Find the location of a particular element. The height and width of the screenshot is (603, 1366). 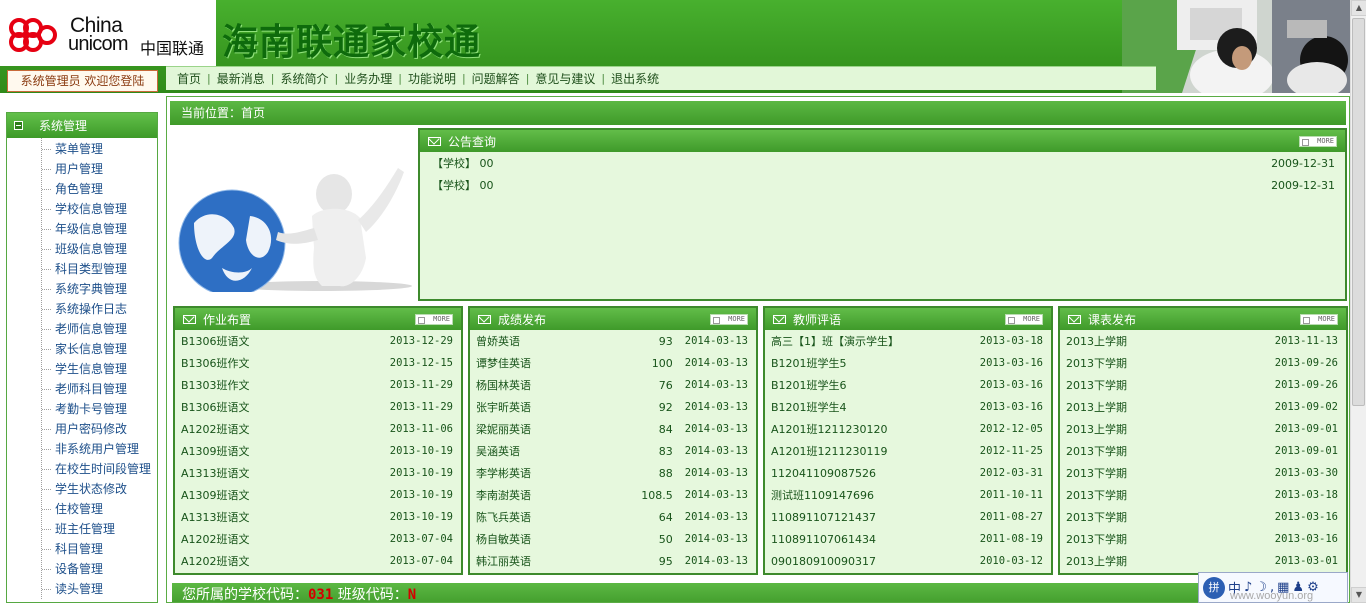

schedule-row: 2013下学期 2013-03-30 is located at coordinates (1203, 473).